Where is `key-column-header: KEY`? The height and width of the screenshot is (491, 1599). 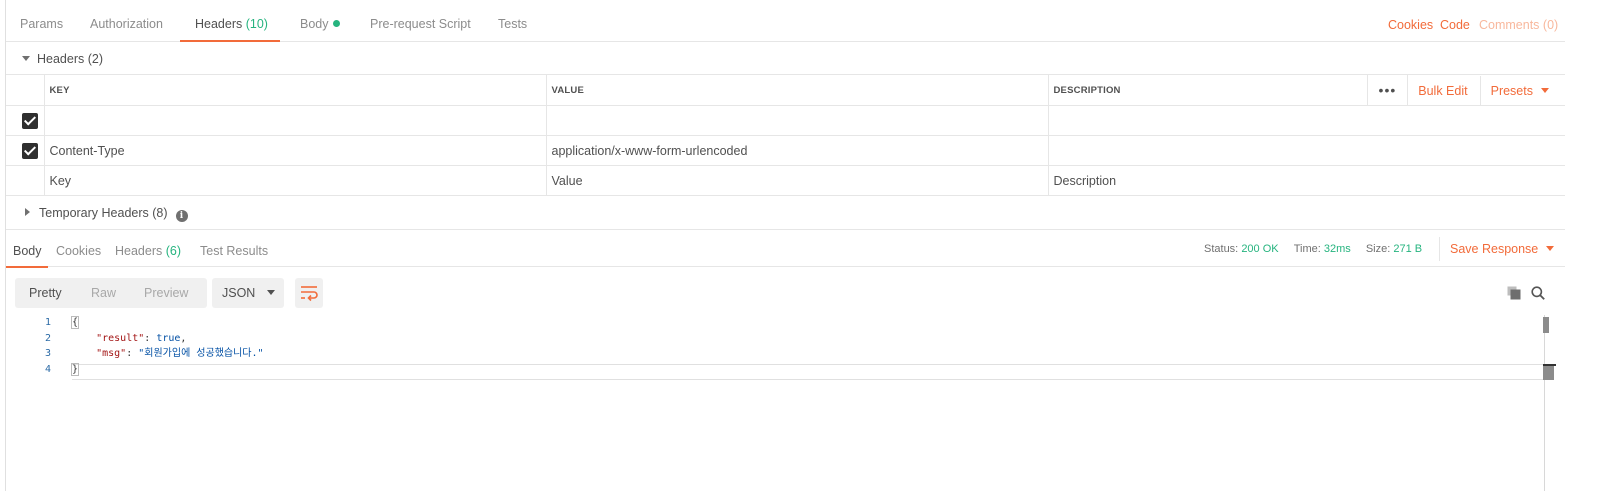
key-column-header: KEY is located at coordinates (295, 90).